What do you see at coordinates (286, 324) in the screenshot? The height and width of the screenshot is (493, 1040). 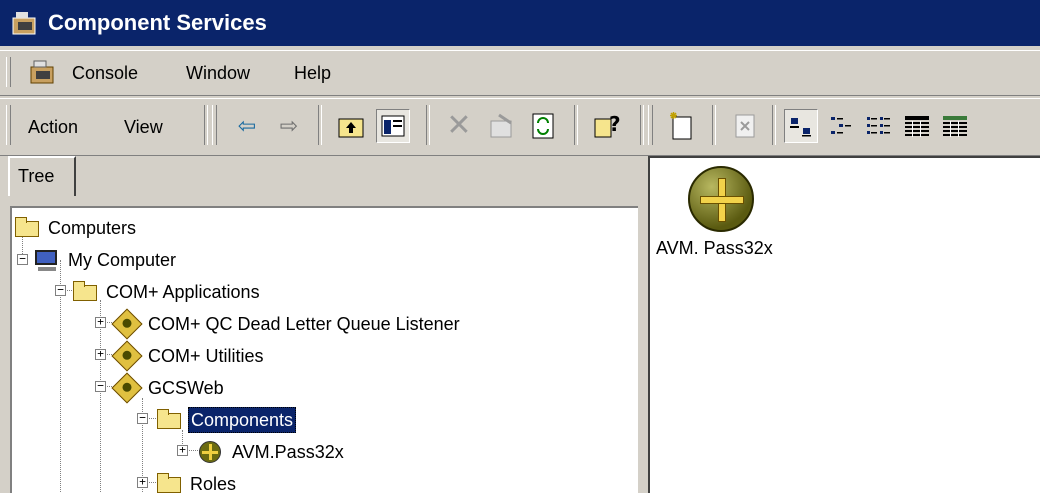 I see `tree-node-qc-listener: COM+ QC Dead Letter Queue Listener` at bounding box center [286, 324].